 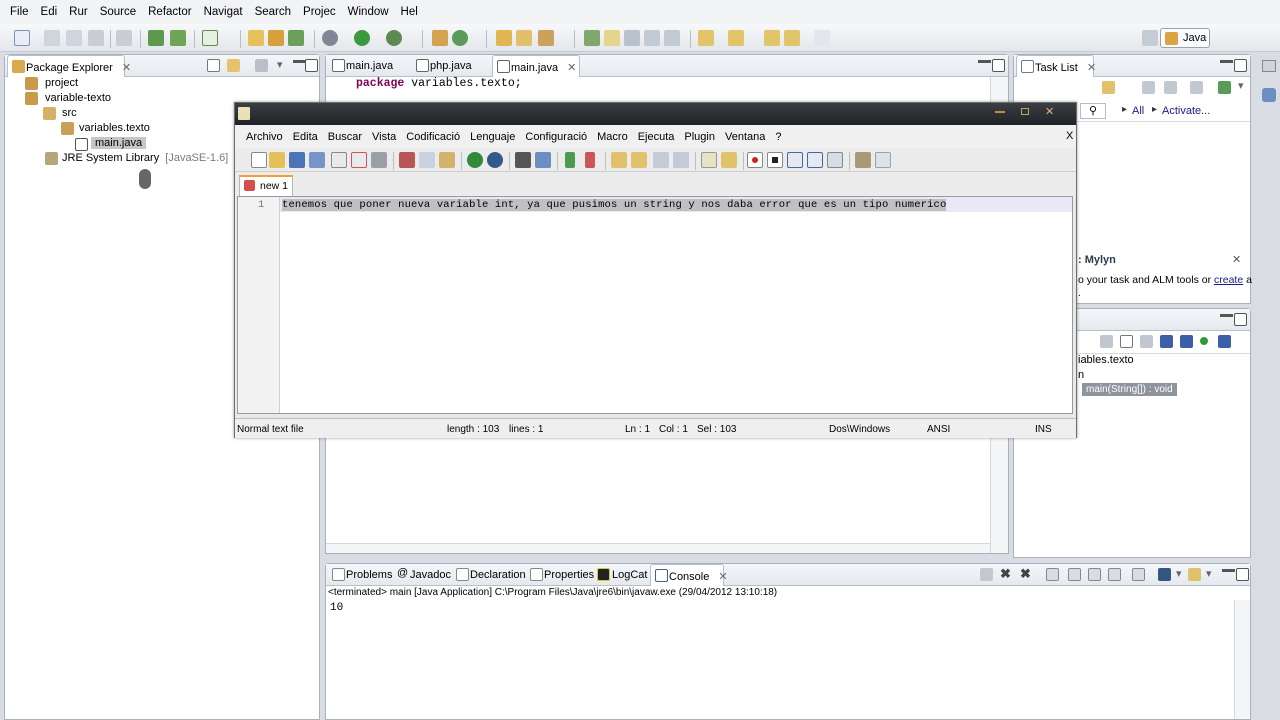 I want to click on np-menu-ejecuta: Ejecuta, so click(x=656, y=137).